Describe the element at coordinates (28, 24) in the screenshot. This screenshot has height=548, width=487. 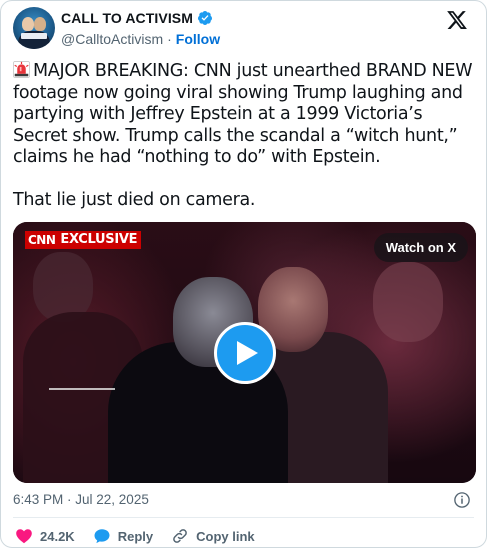
I see `avatar-face-left` at that location.